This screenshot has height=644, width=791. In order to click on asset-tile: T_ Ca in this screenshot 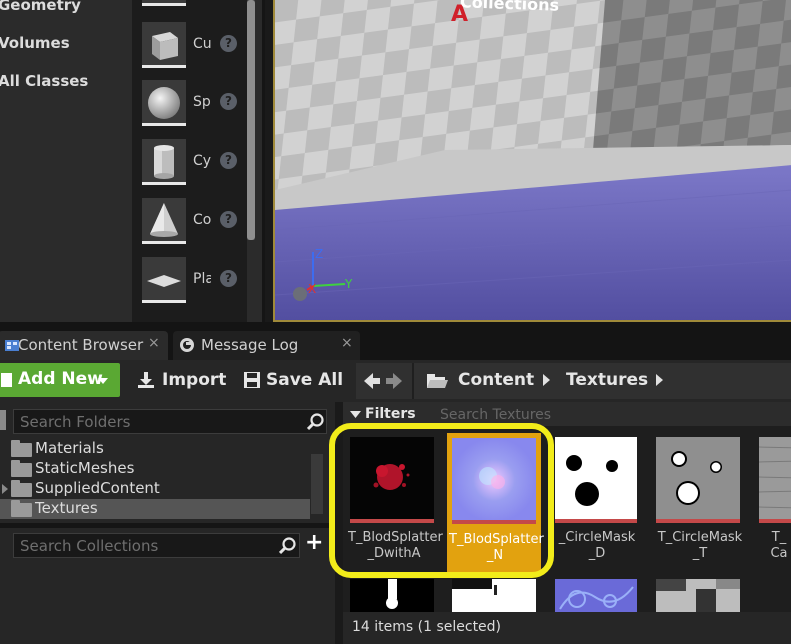, I will do `click(774, 502)`.